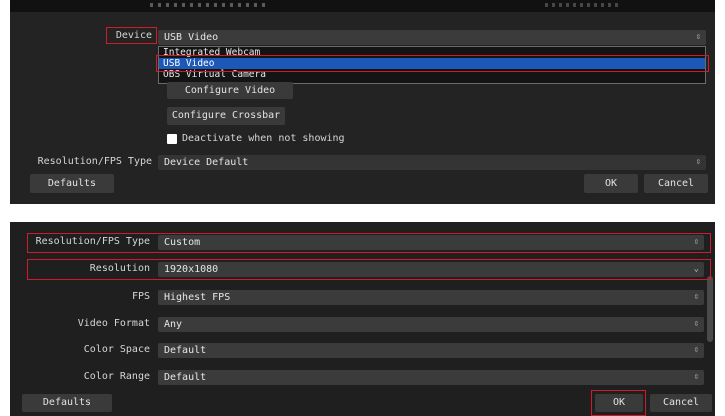  I want to click on configure-crossbar-button: Configure Crossbar, so click(226, 116).